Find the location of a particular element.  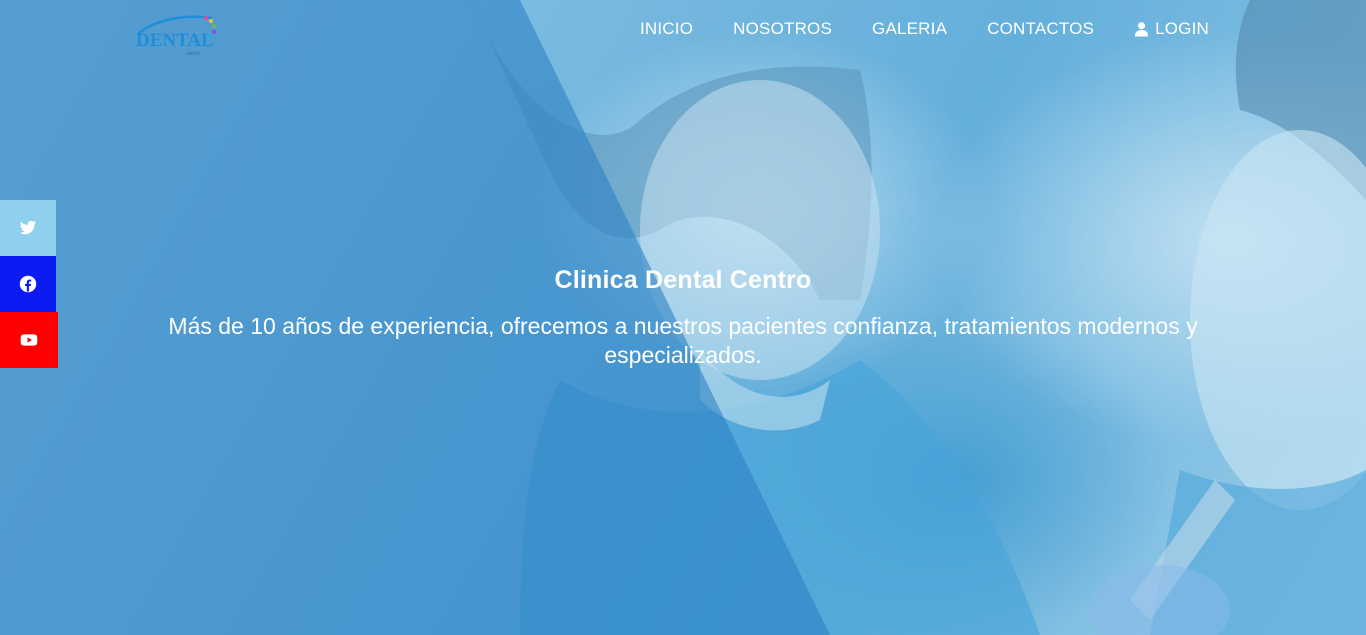

facebook-icon is located at coordinates (28, 284).